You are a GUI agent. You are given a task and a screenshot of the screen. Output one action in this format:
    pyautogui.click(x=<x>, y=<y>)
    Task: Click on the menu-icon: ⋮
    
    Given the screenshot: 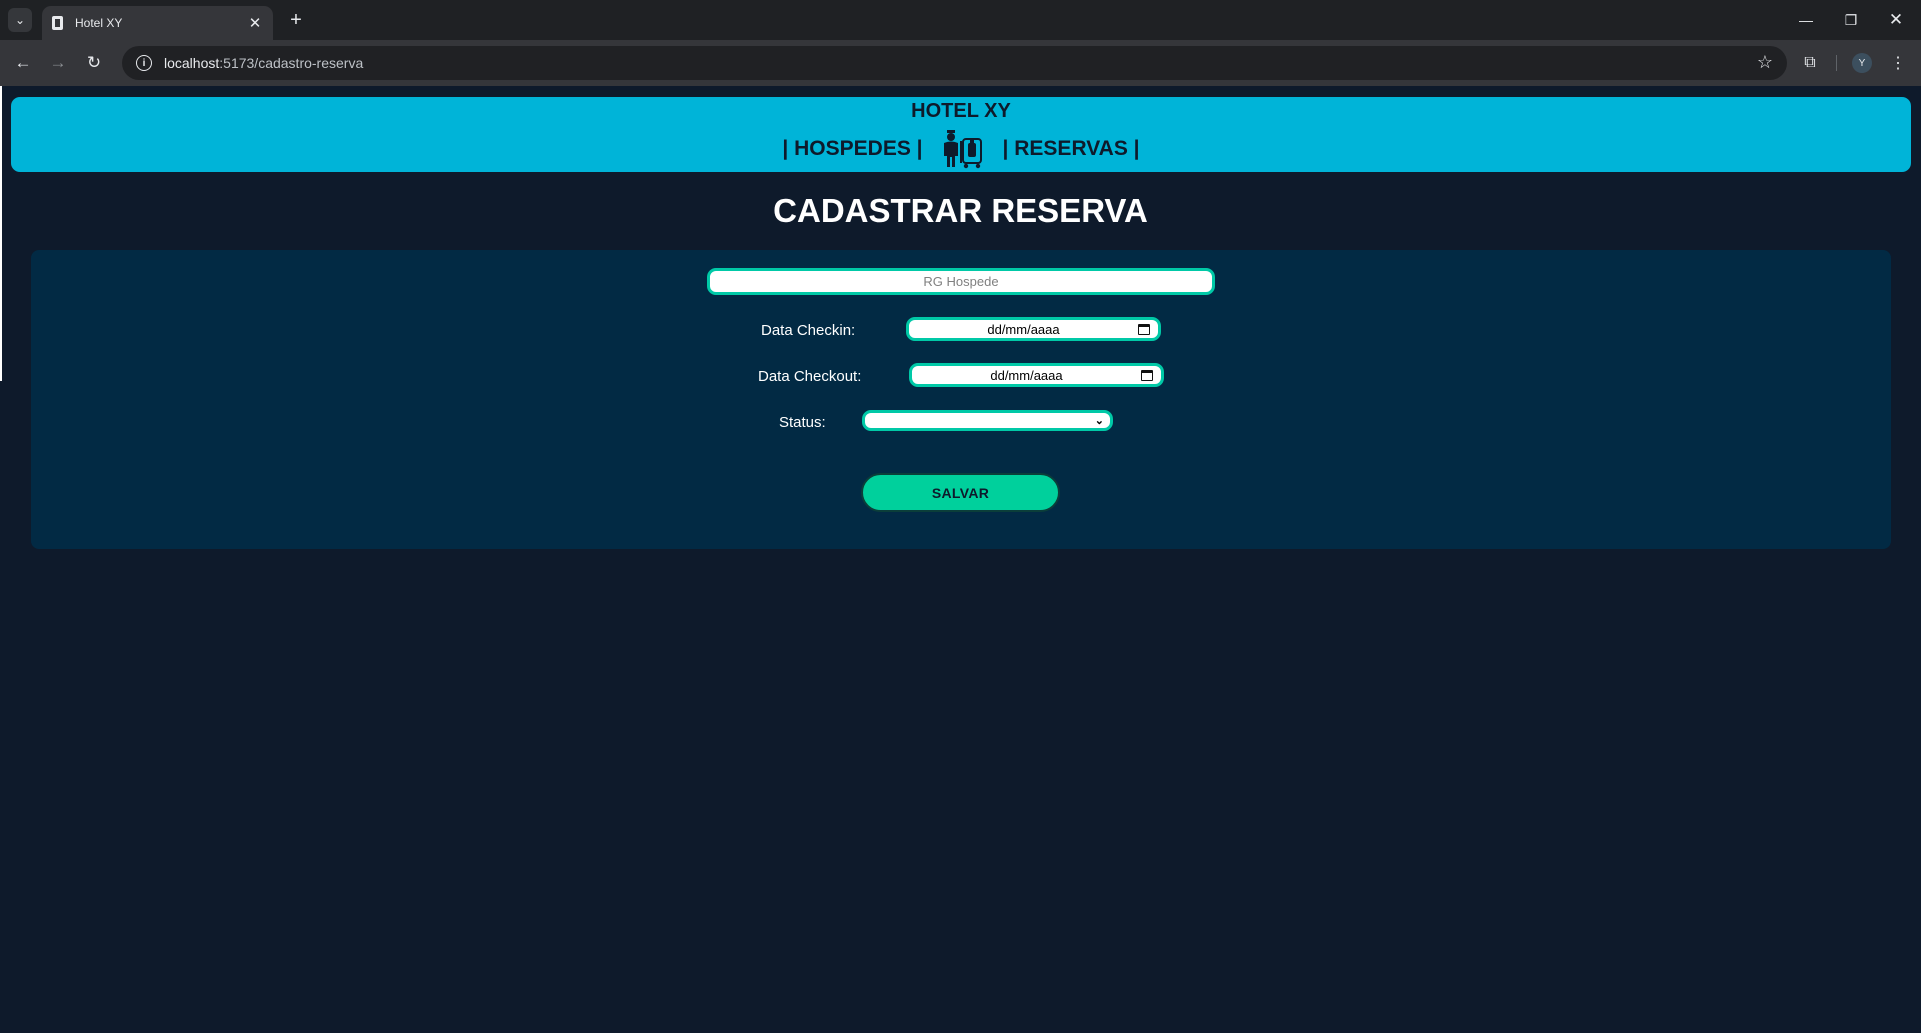 What is the action you would take?
    pyautogui.click(x=1898, y=63)
    